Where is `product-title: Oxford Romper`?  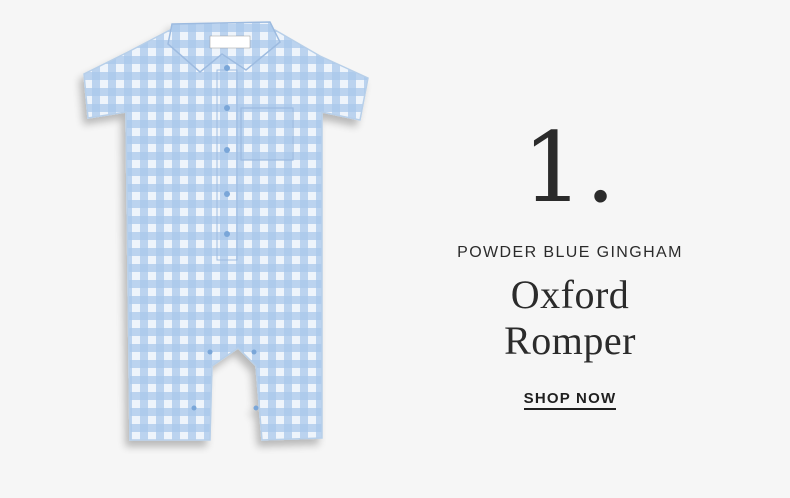 product-title: Oxford Romper is located at coordinates (570, 318).